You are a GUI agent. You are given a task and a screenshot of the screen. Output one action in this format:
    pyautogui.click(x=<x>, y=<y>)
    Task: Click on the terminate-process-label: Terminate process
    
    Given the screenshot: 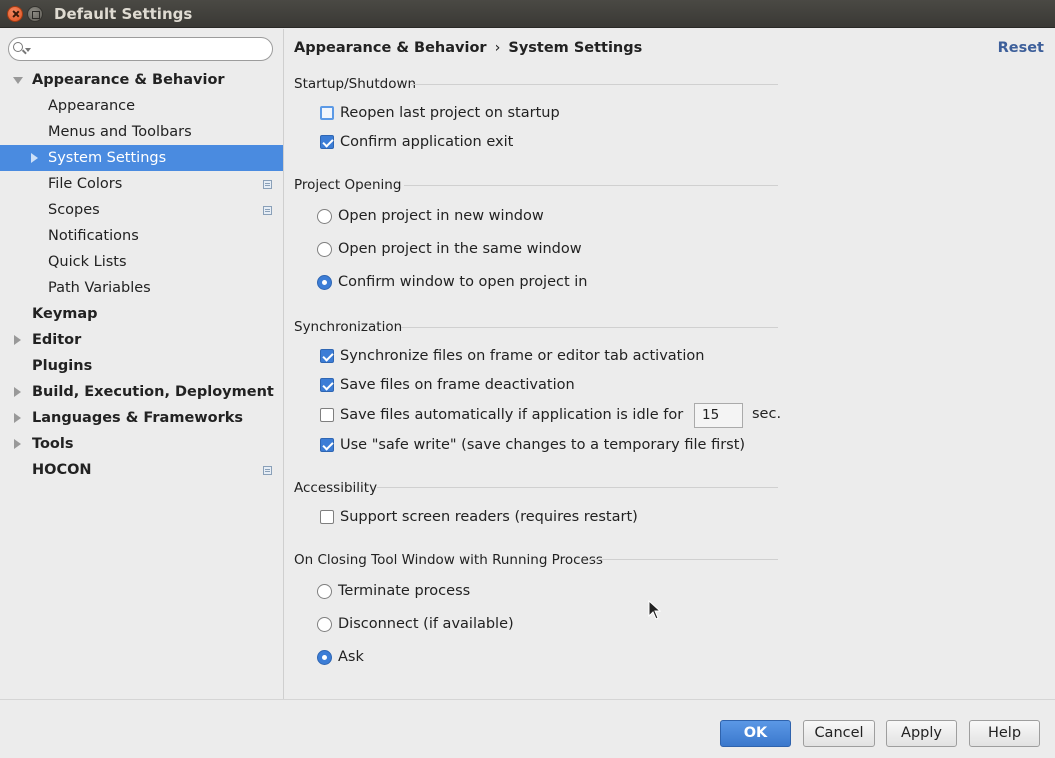 What is the action you would take?
    pyautogui.click(x=404, y=591)
    